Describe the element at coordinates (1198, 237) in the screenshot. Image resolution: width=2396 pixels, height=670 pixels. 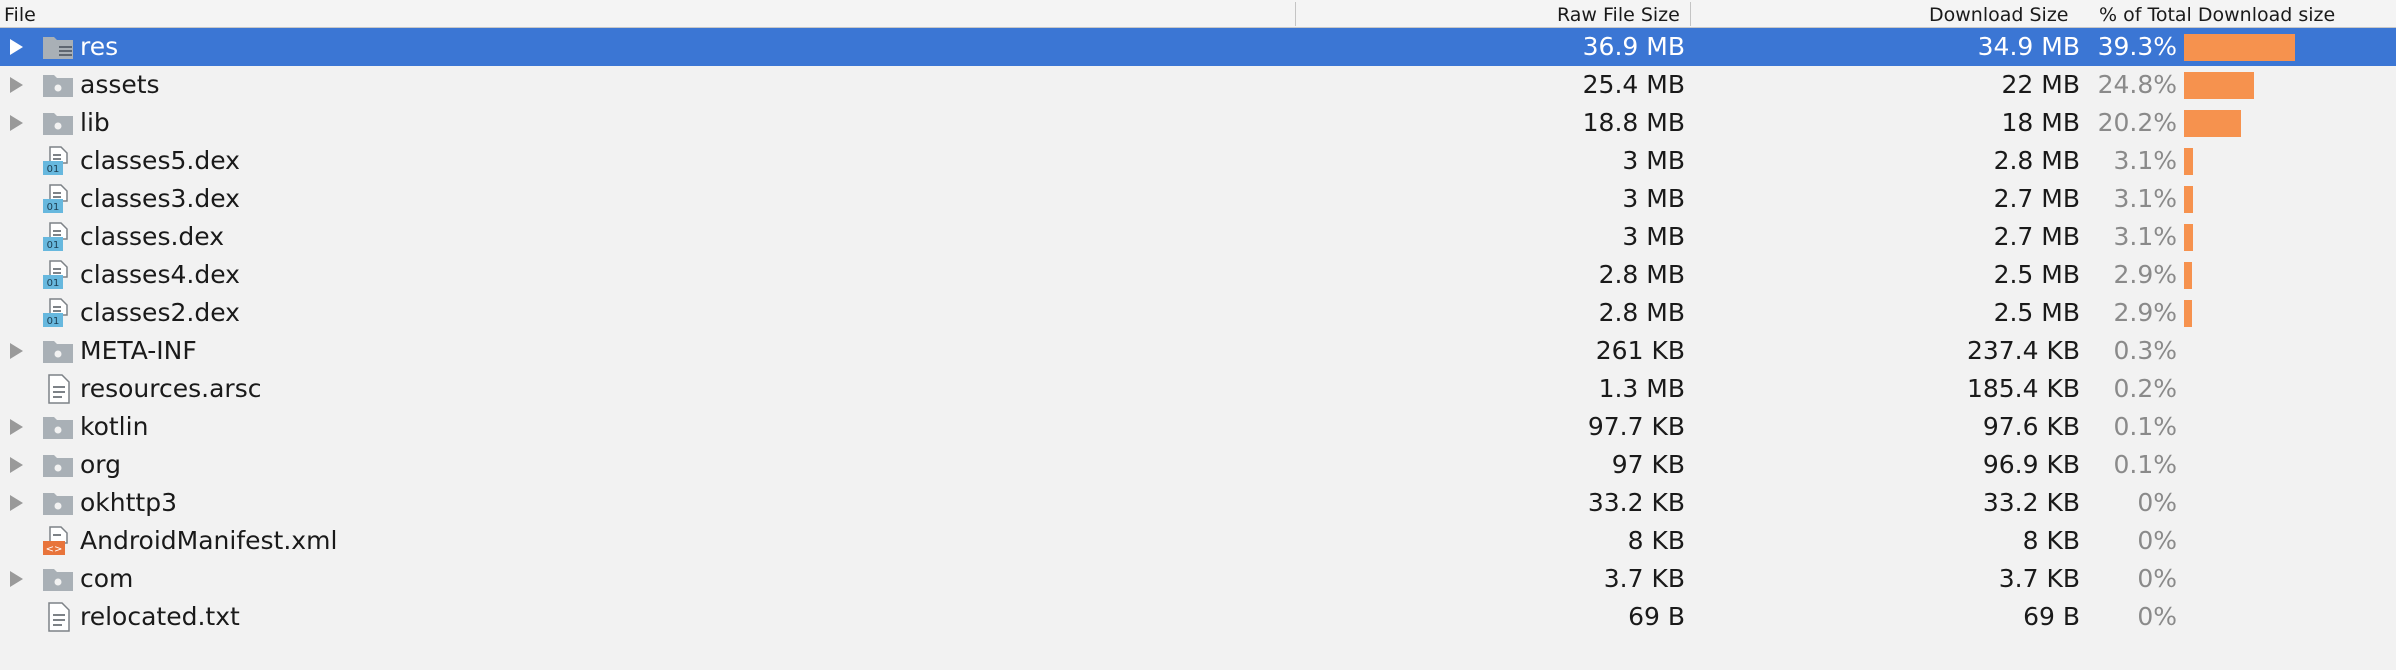
I see `table-row: 01 classes.dex 3 MB 2.7 MB 3.1%` at that location.